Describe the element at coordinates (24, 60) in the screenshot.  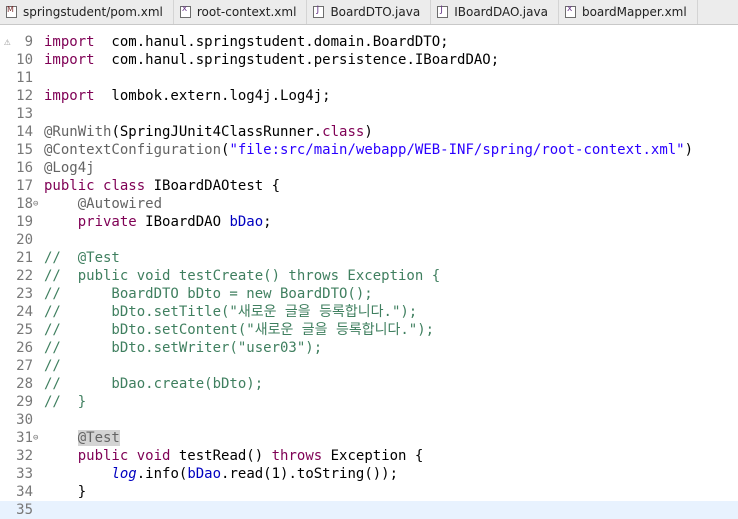
I see `line-number: 10` at that location.